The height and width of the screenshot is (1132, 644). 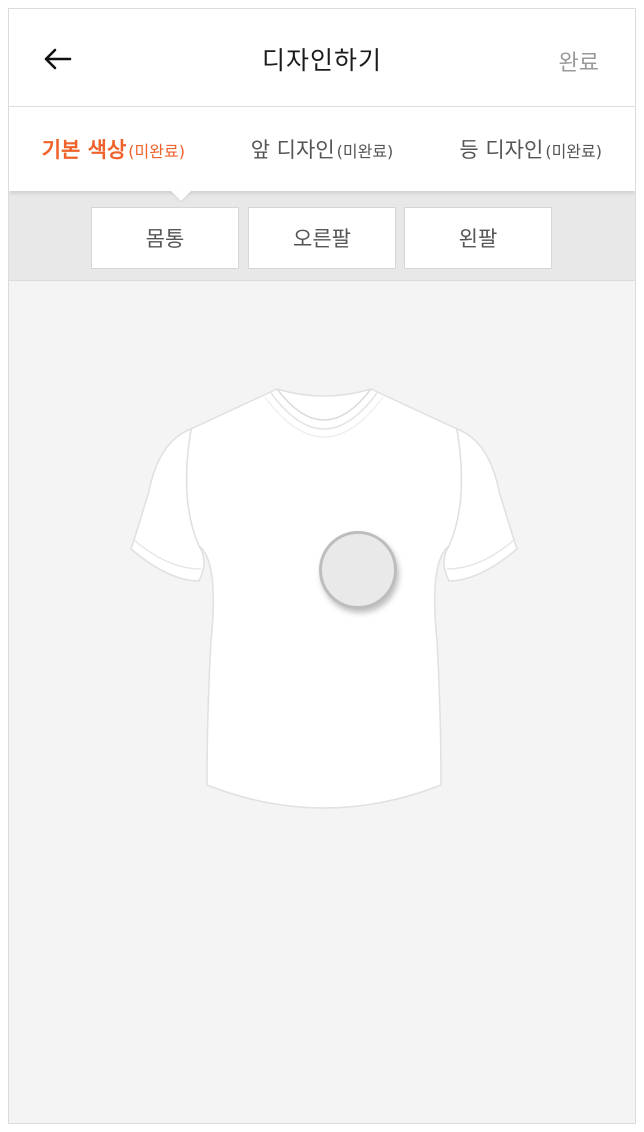 I want to click on part-left-sleeve-button: 왼팔, so click(x=478, y=238).